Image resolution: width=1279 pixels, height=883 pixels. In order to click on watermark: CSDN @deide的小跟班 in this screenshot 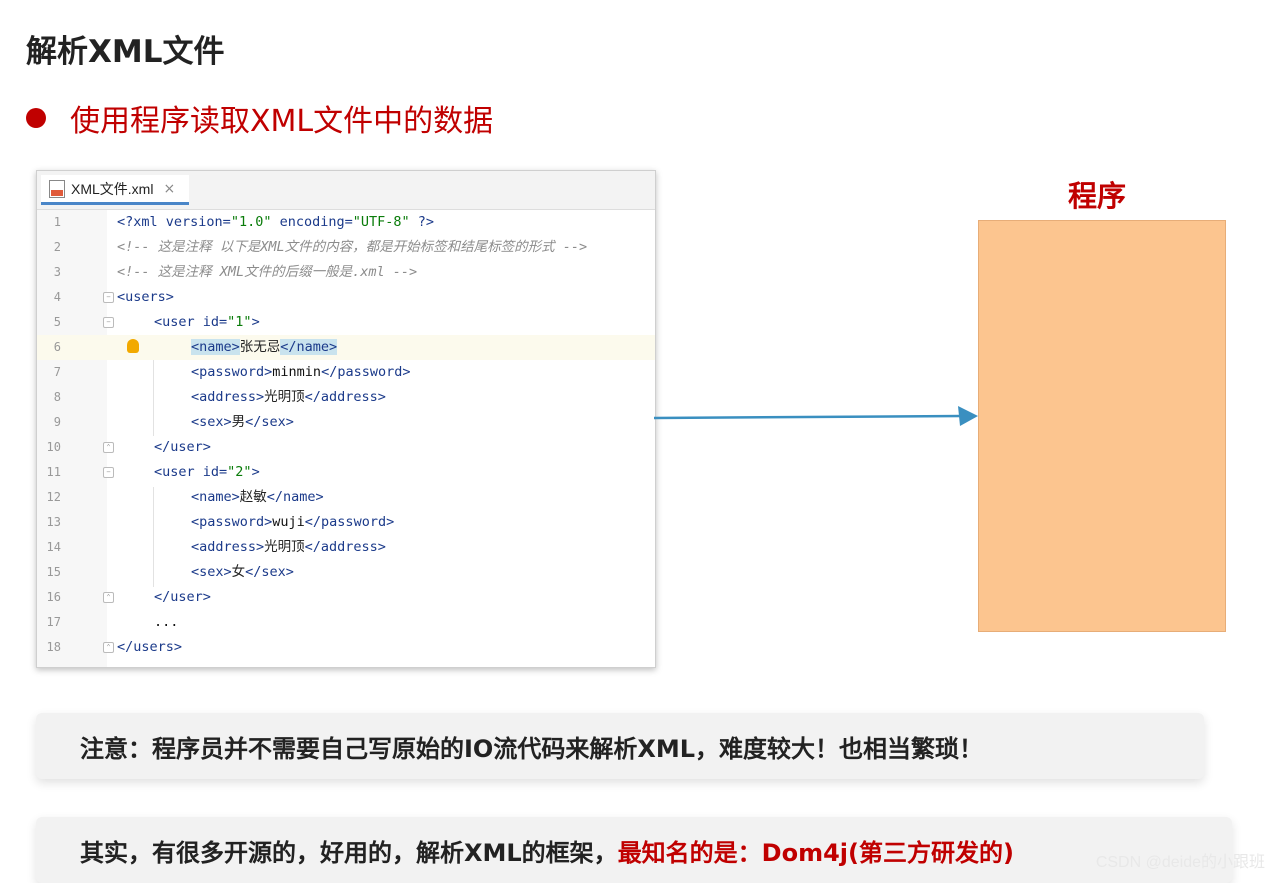, I will do `click(1180, 862)`.